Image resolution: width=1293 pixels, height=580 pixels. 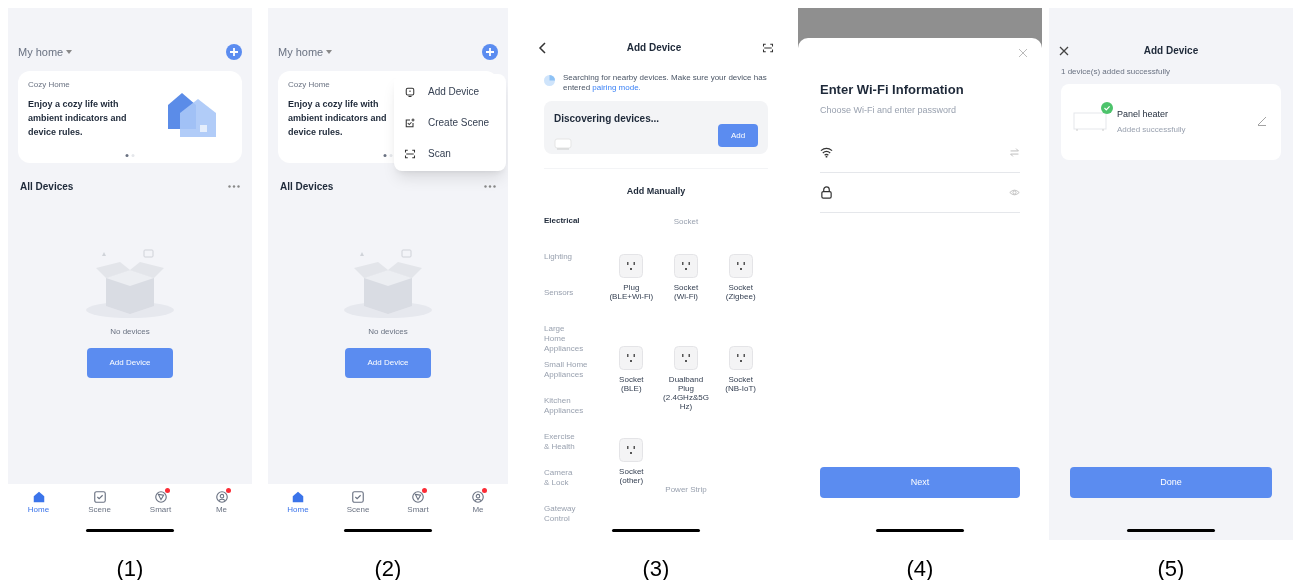 What do you see at coordinates (574, 522) in the screenshot?
I see `category-item: Gateway Control` at bounding box center [574, 522].